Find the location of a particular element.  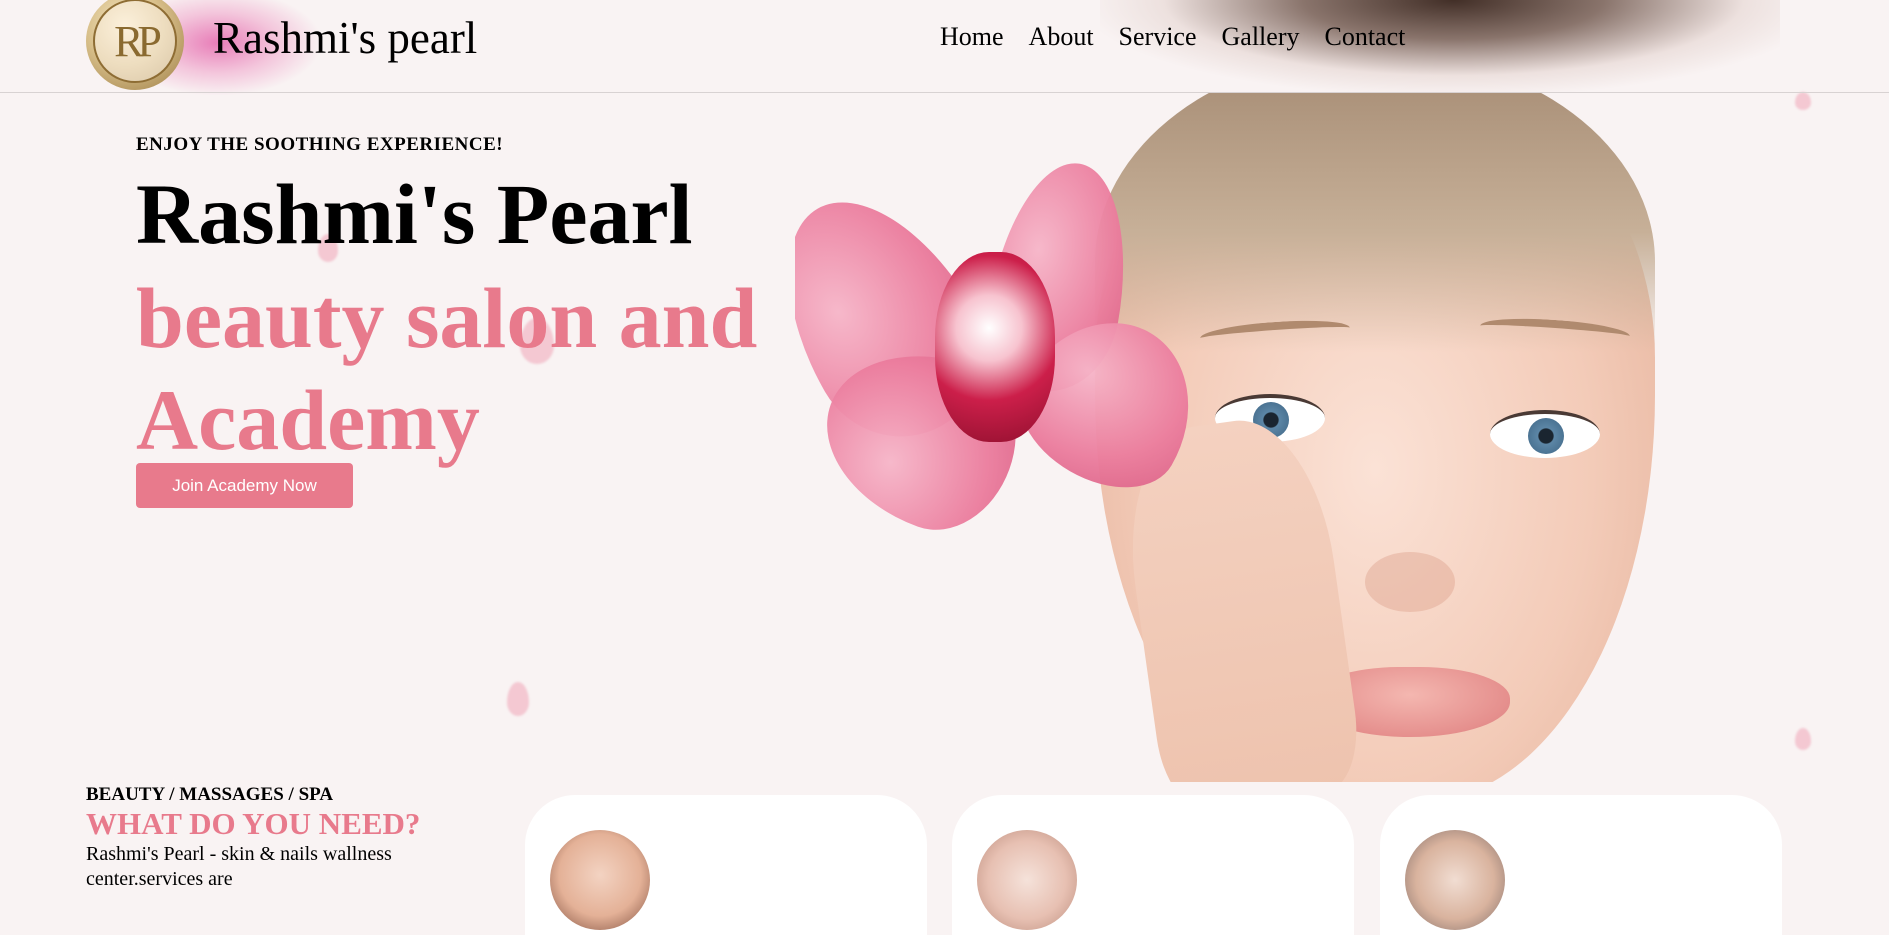

logo-monogram: RP is located at coordinates (135, 41).